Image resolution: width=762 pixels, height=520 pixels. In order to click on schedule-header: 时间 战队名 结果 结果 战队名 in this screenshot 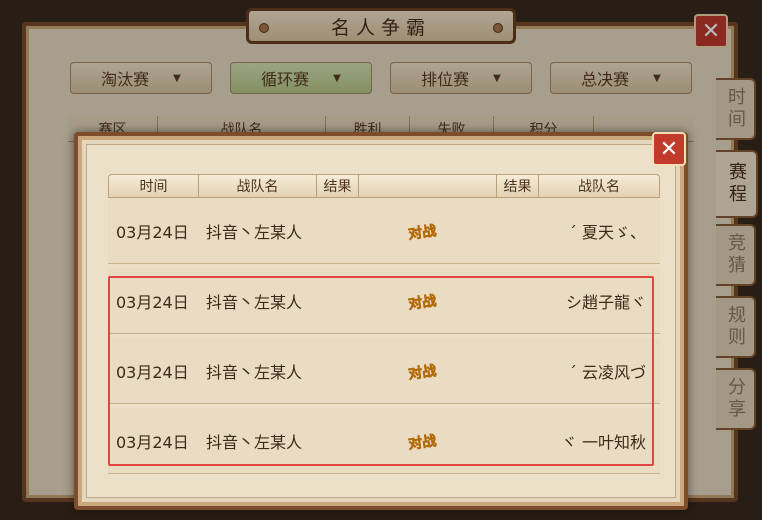, I will do `click(384, 186)`.